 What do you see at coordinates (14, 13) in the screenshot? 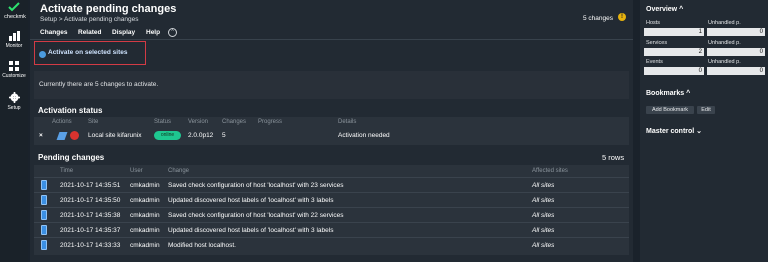
I see `checkmk-logo: checkmk` at bounding box center [14, 13].